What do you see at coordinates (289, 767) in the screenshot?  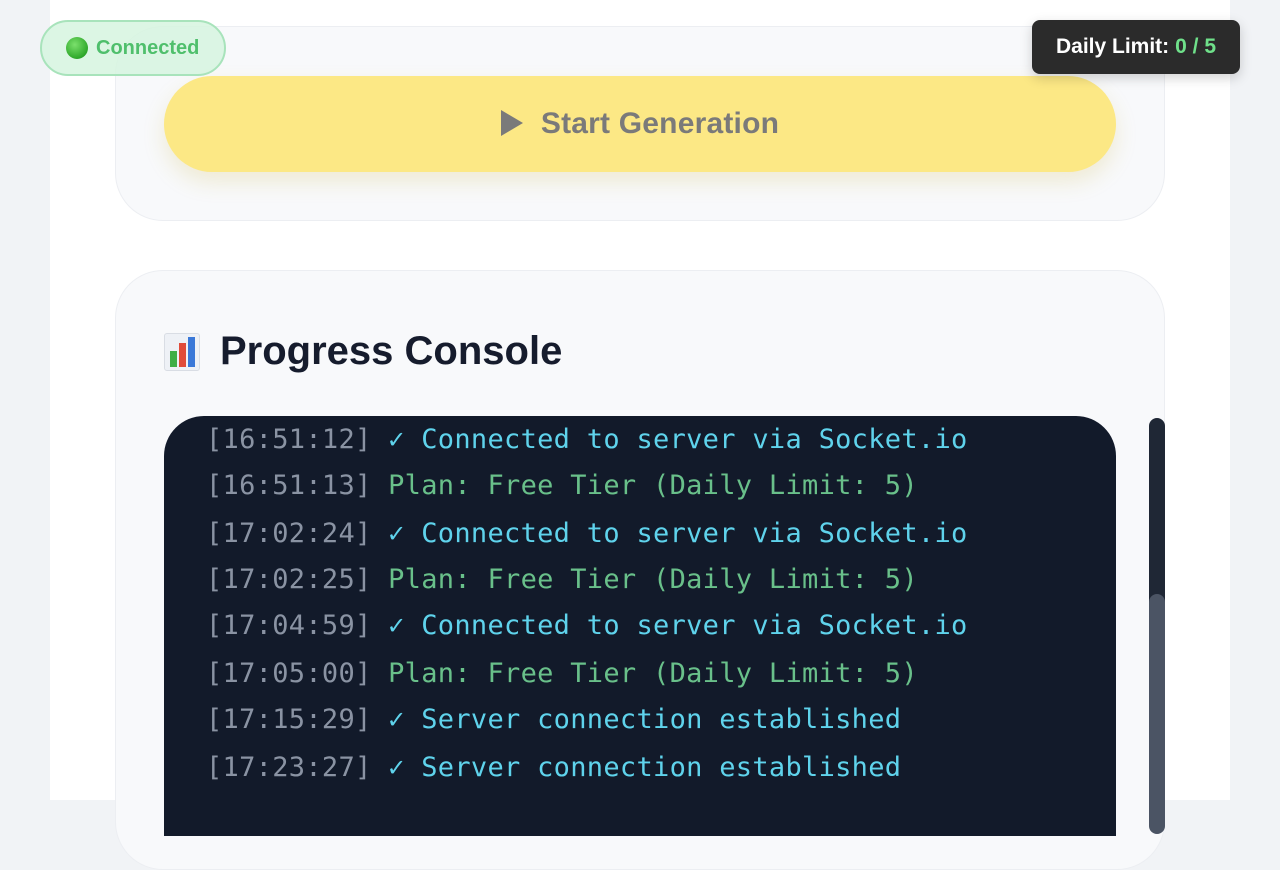 I see `log-timestamp: [17:23:27]` at bounding box center [289, 767].